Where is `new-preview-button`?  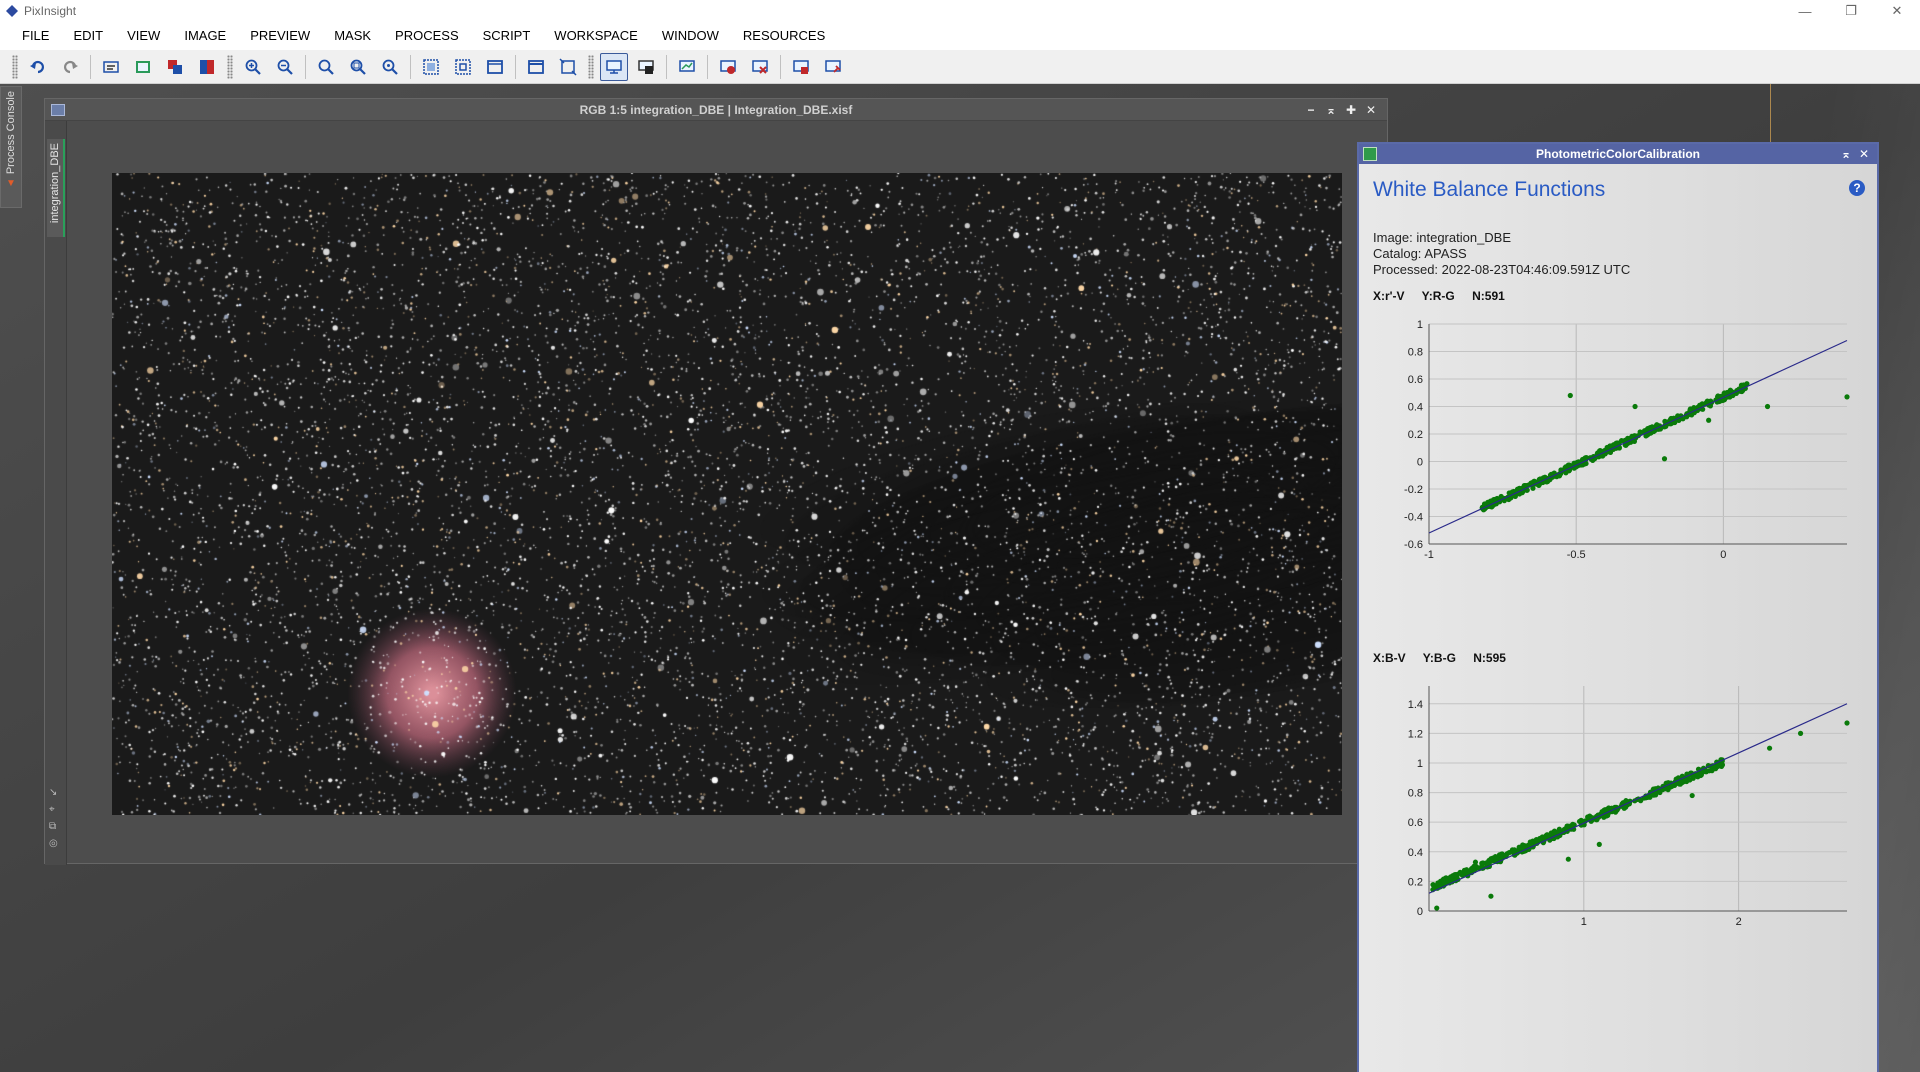 new-preview-button is located at coordinates (495, 67).